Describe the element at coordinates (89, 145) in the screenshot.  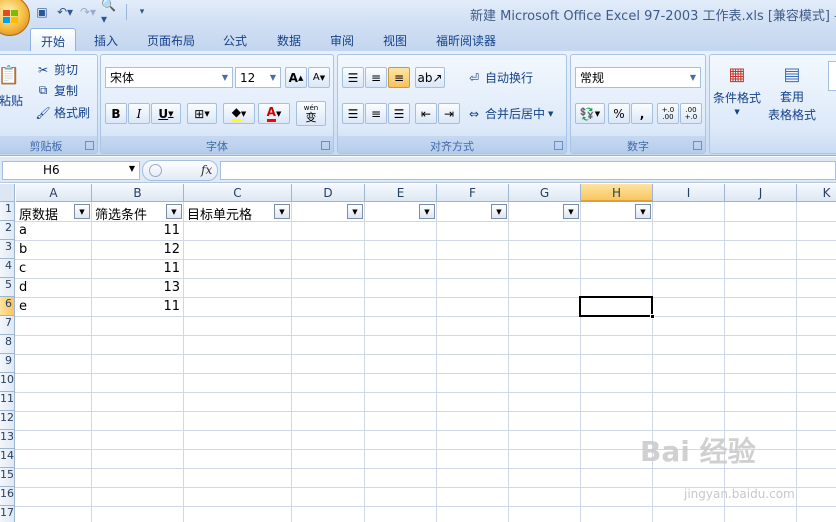
I see `clipboard-launcher-icon` at that location.